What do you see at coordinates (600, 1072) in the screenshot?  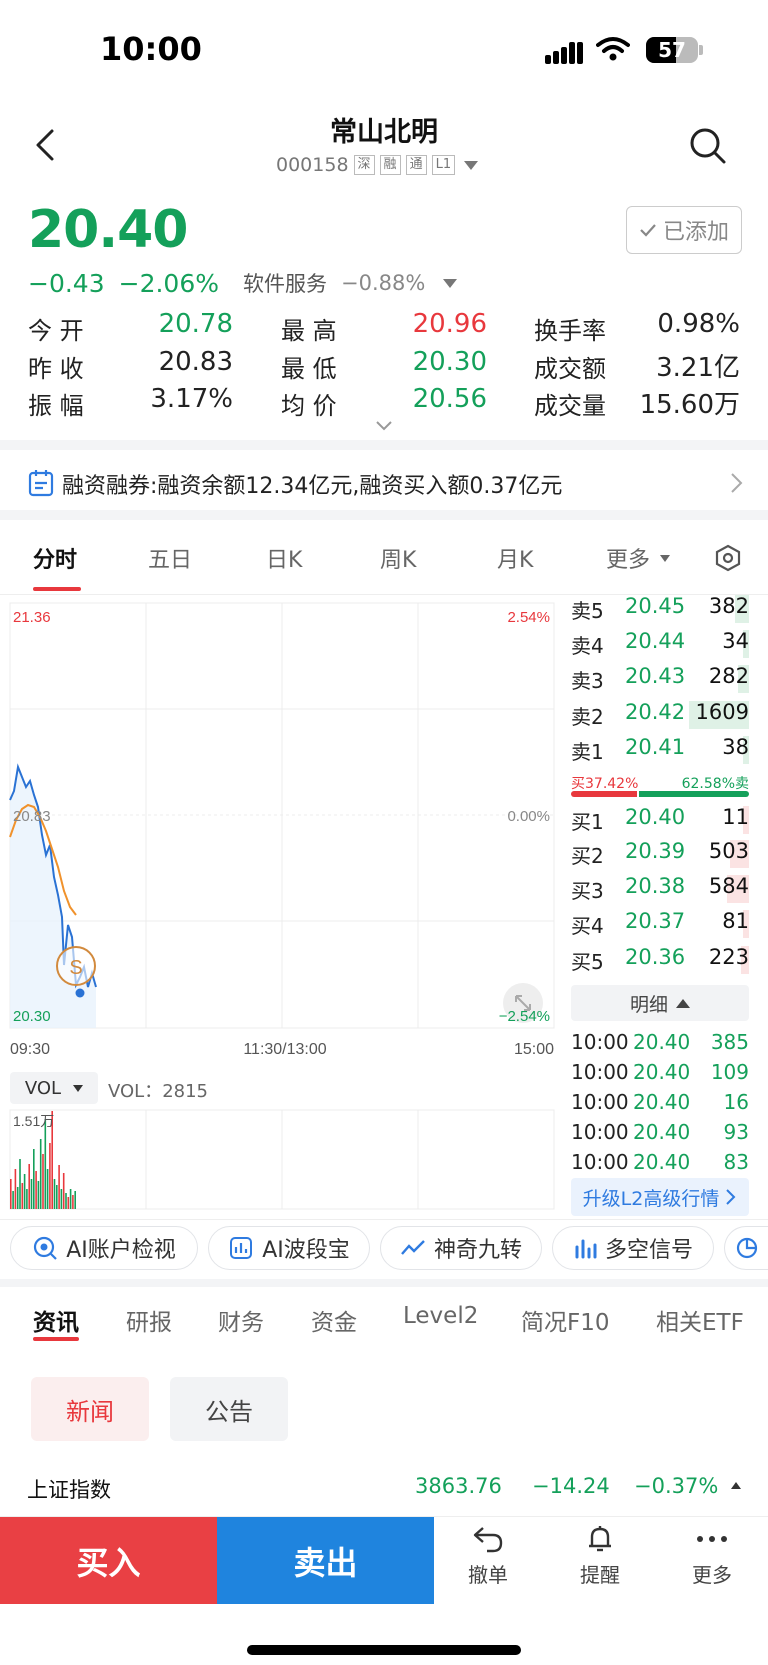 I see `tick-time: 10:00` at bounding box center [600, 1072].